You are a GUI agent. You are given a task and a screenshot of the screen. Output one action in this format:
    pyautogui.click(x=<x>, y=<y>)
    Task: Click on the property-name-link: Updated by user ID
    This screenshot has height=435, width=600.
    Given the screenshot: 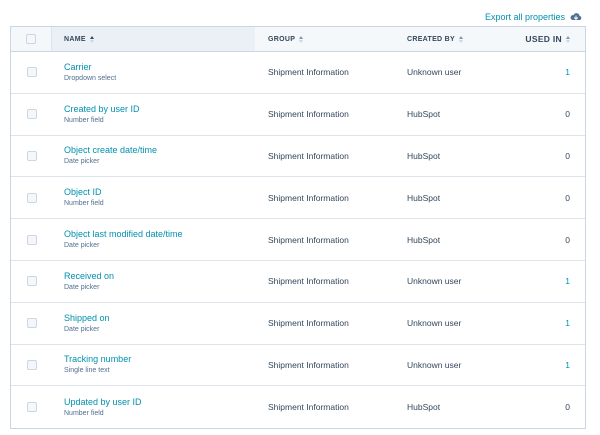 What is the action you would take?
    pyautogui.click(x=159, y=402)
    